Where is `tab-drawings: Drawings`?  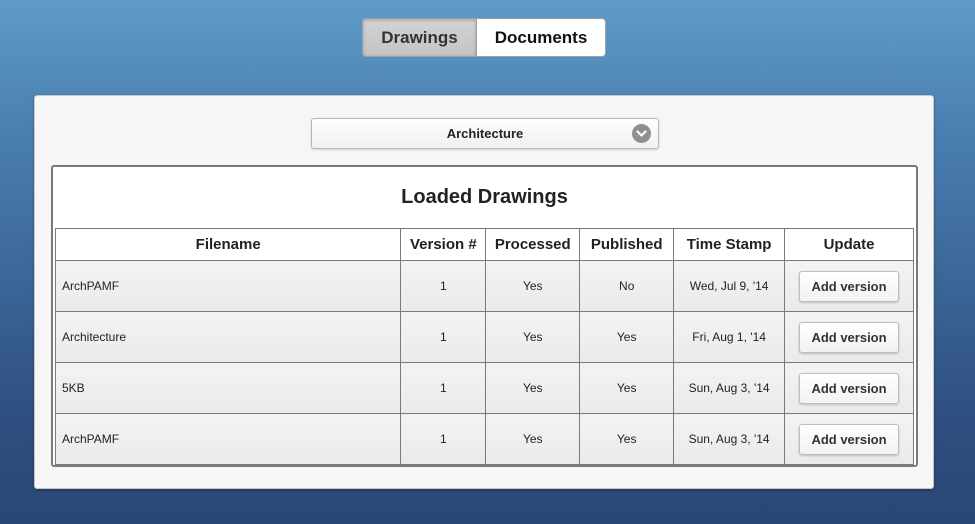
tab-drawings: Drawings is located at coordinates (419, 37).